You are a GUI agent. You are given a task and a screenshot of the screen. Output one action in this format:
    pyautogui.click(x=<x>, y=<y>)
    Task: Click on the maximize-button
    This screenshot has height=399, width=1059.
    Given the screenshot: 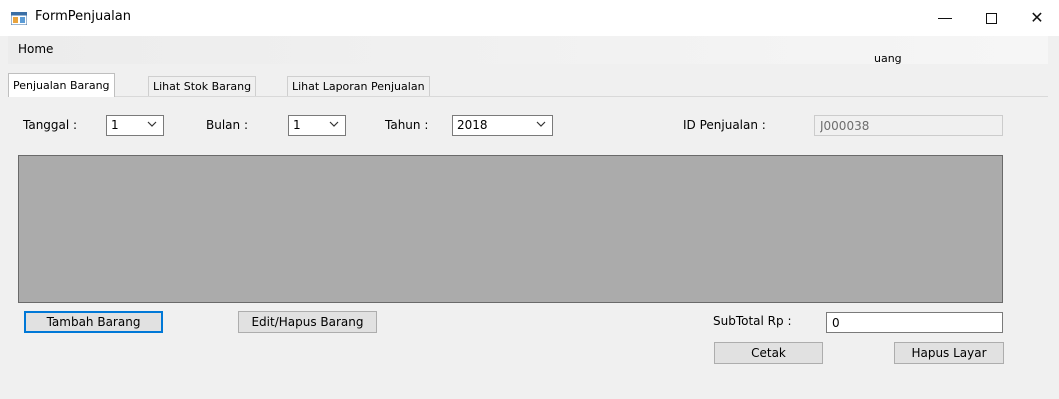 What is the action you would take?
    pyautogui.click(x=991, y=18)
    